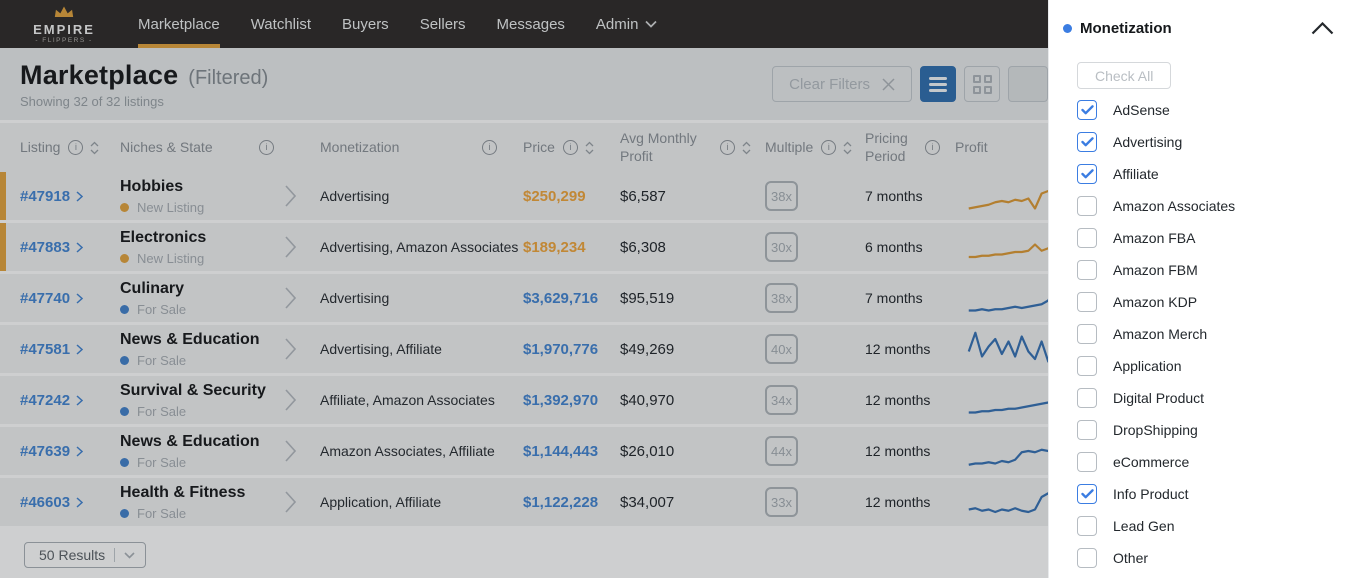  Describe the element at coordinates (1151, 494) in the screenshot. I see `filter-option-label: Info Product` at that location.